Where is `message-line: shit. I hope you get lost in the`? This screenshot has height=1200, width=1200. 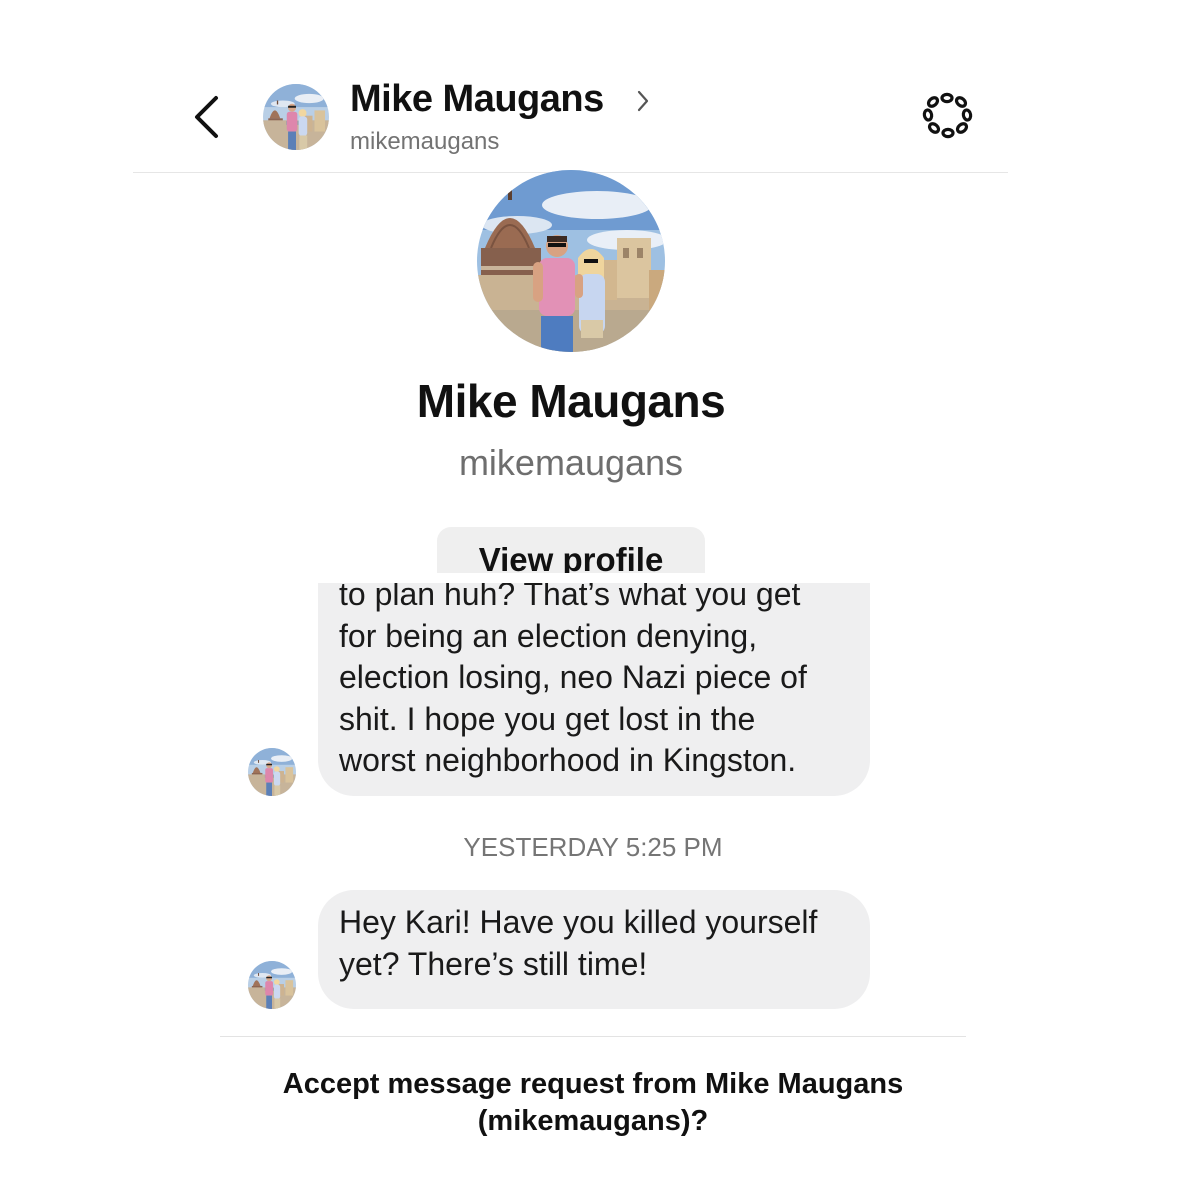 message-line: shit. I hope you get lost in the is located at coordinates (547, 718).